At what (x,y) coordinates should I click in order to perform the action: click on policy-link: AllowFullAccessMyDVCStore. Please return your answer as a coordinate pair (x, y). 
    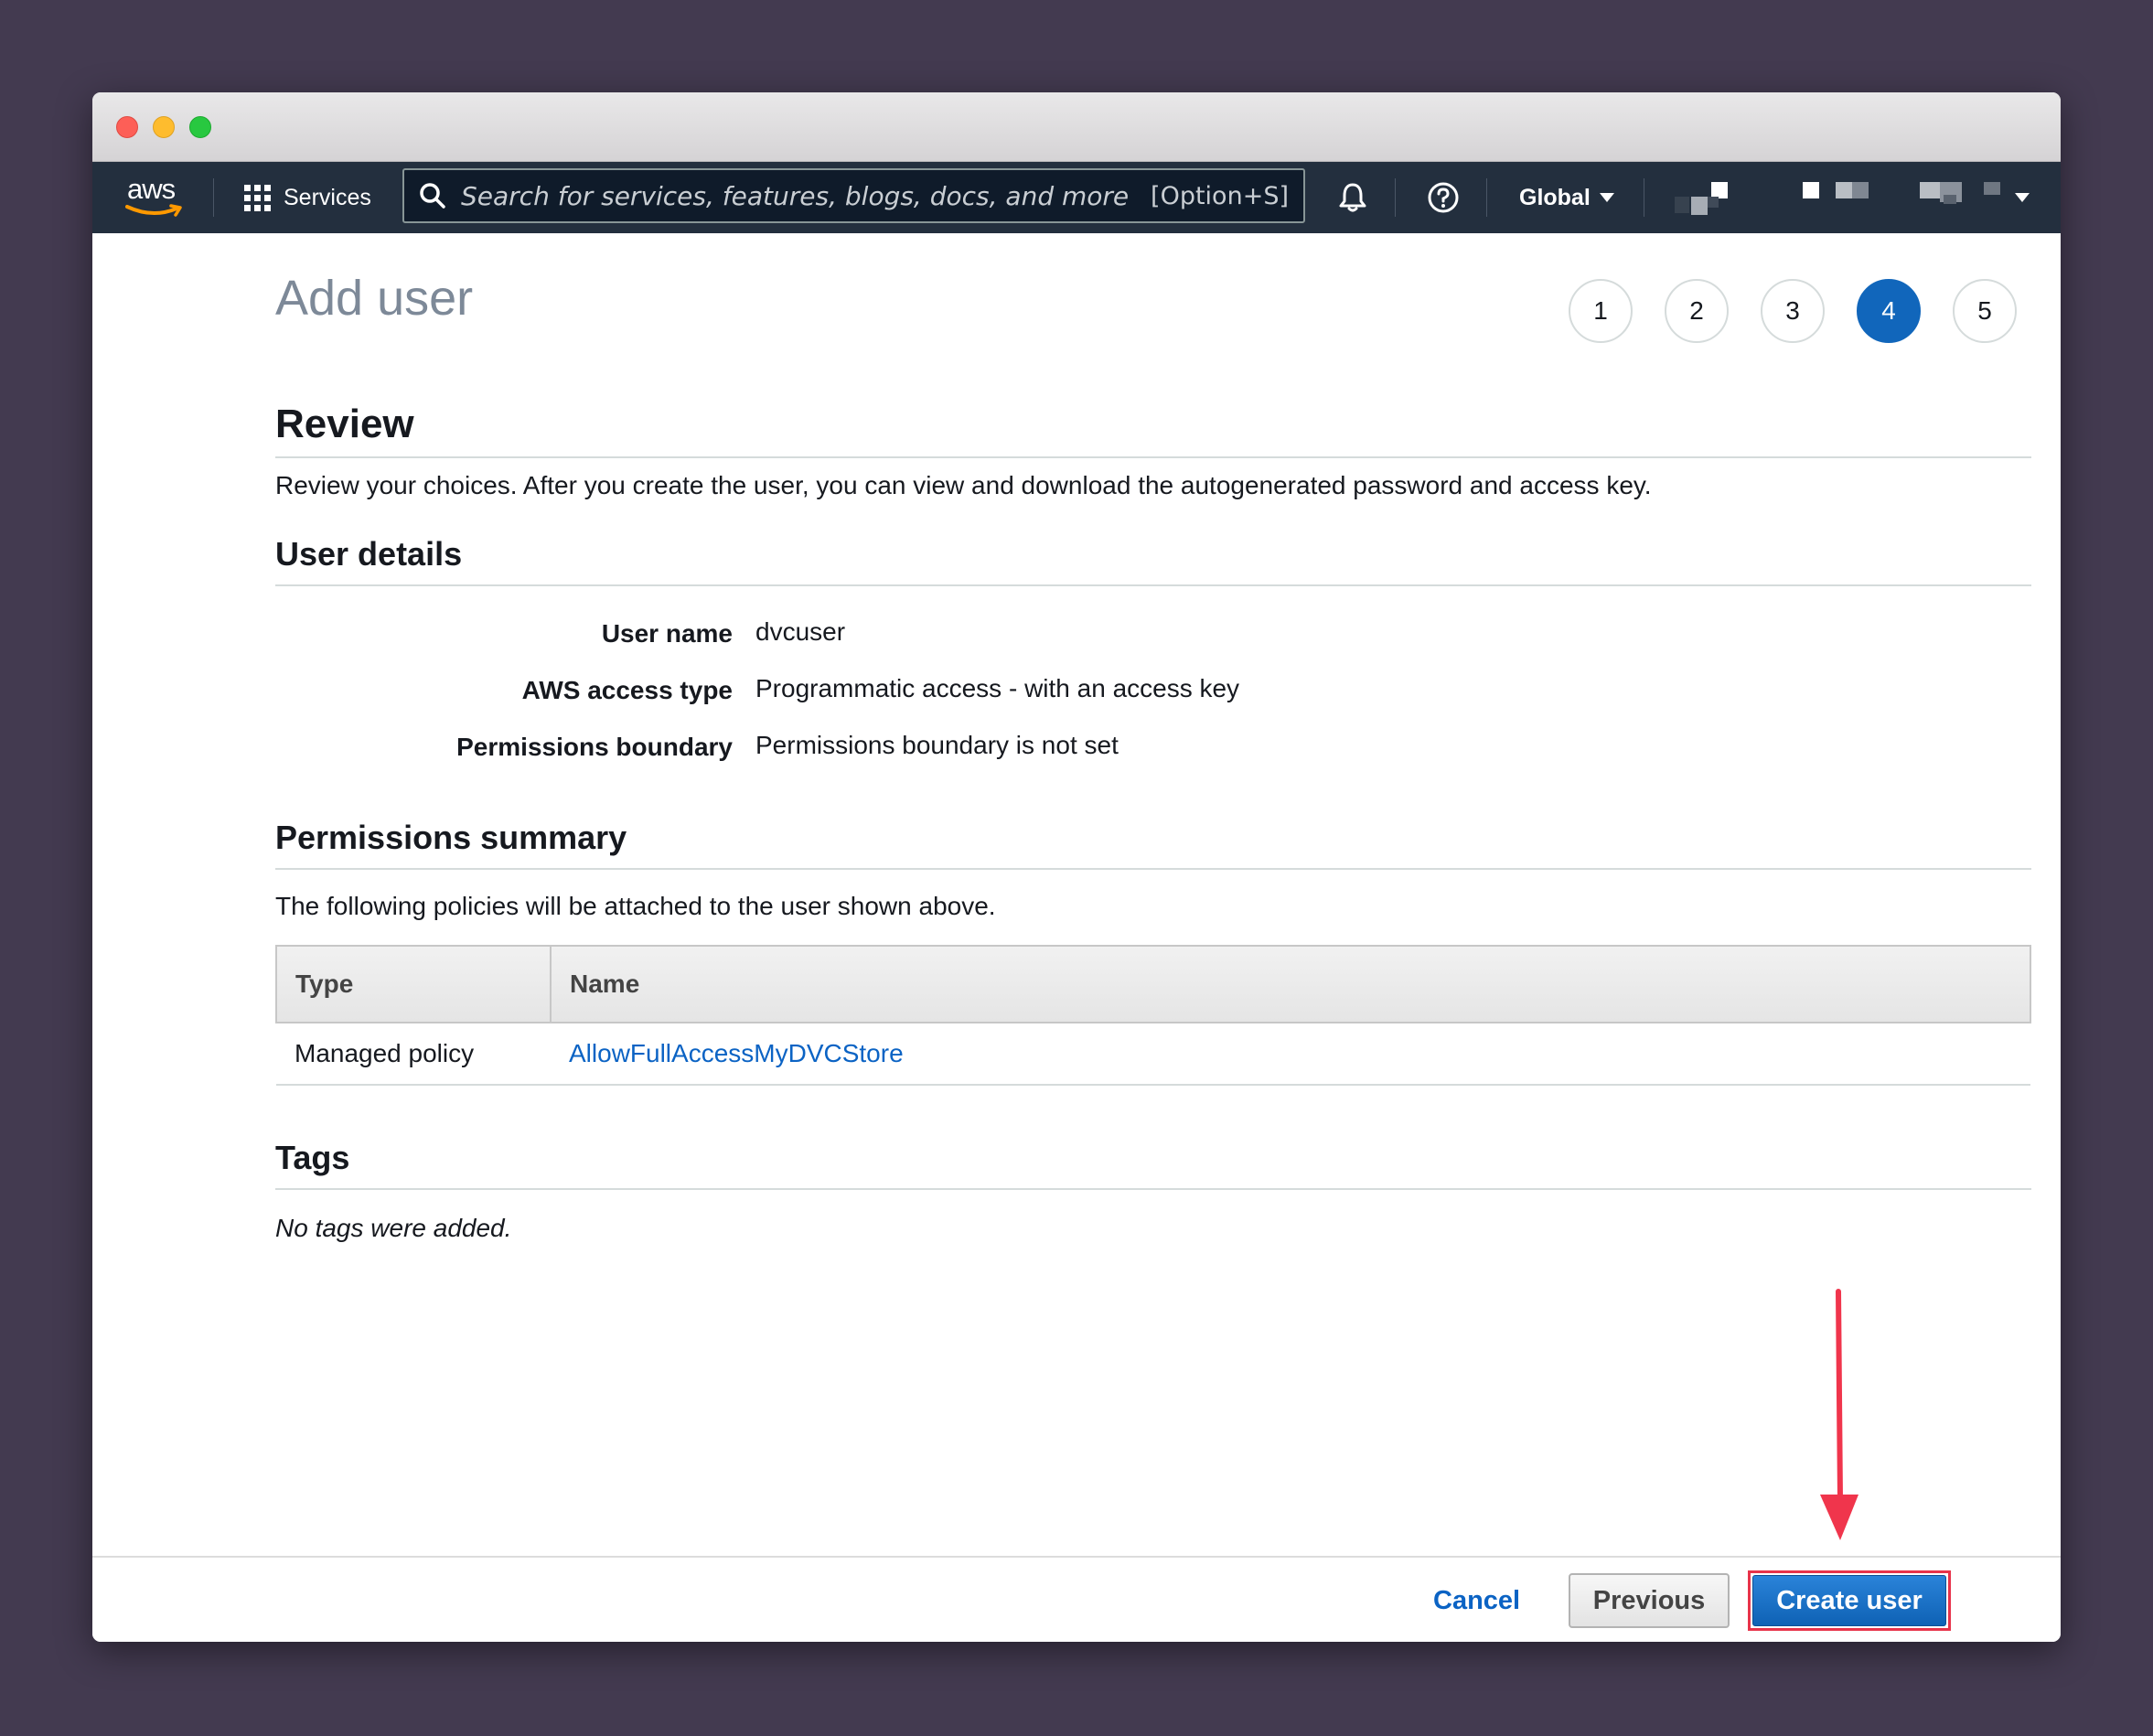
    Looking at the image, I should click on (736, 1053).